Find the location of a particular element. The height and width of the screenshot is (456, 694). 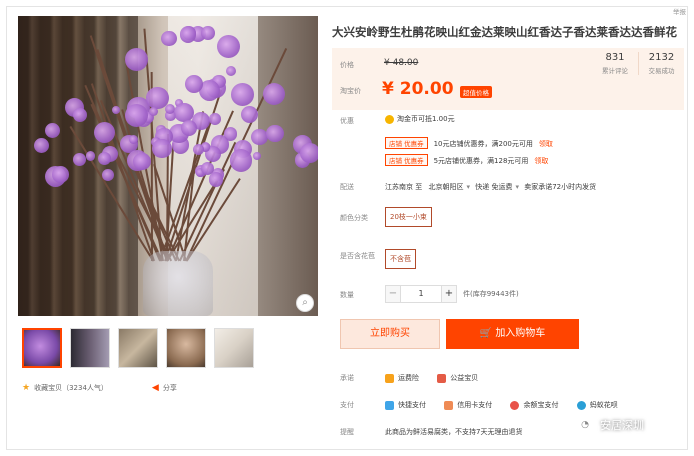

delivery-info: 江苏南京 至 北京朝阳区 ▾ 快递 免运费 ▾ 卖家承诺72小时内发货 is located at coordinates (490, 187).